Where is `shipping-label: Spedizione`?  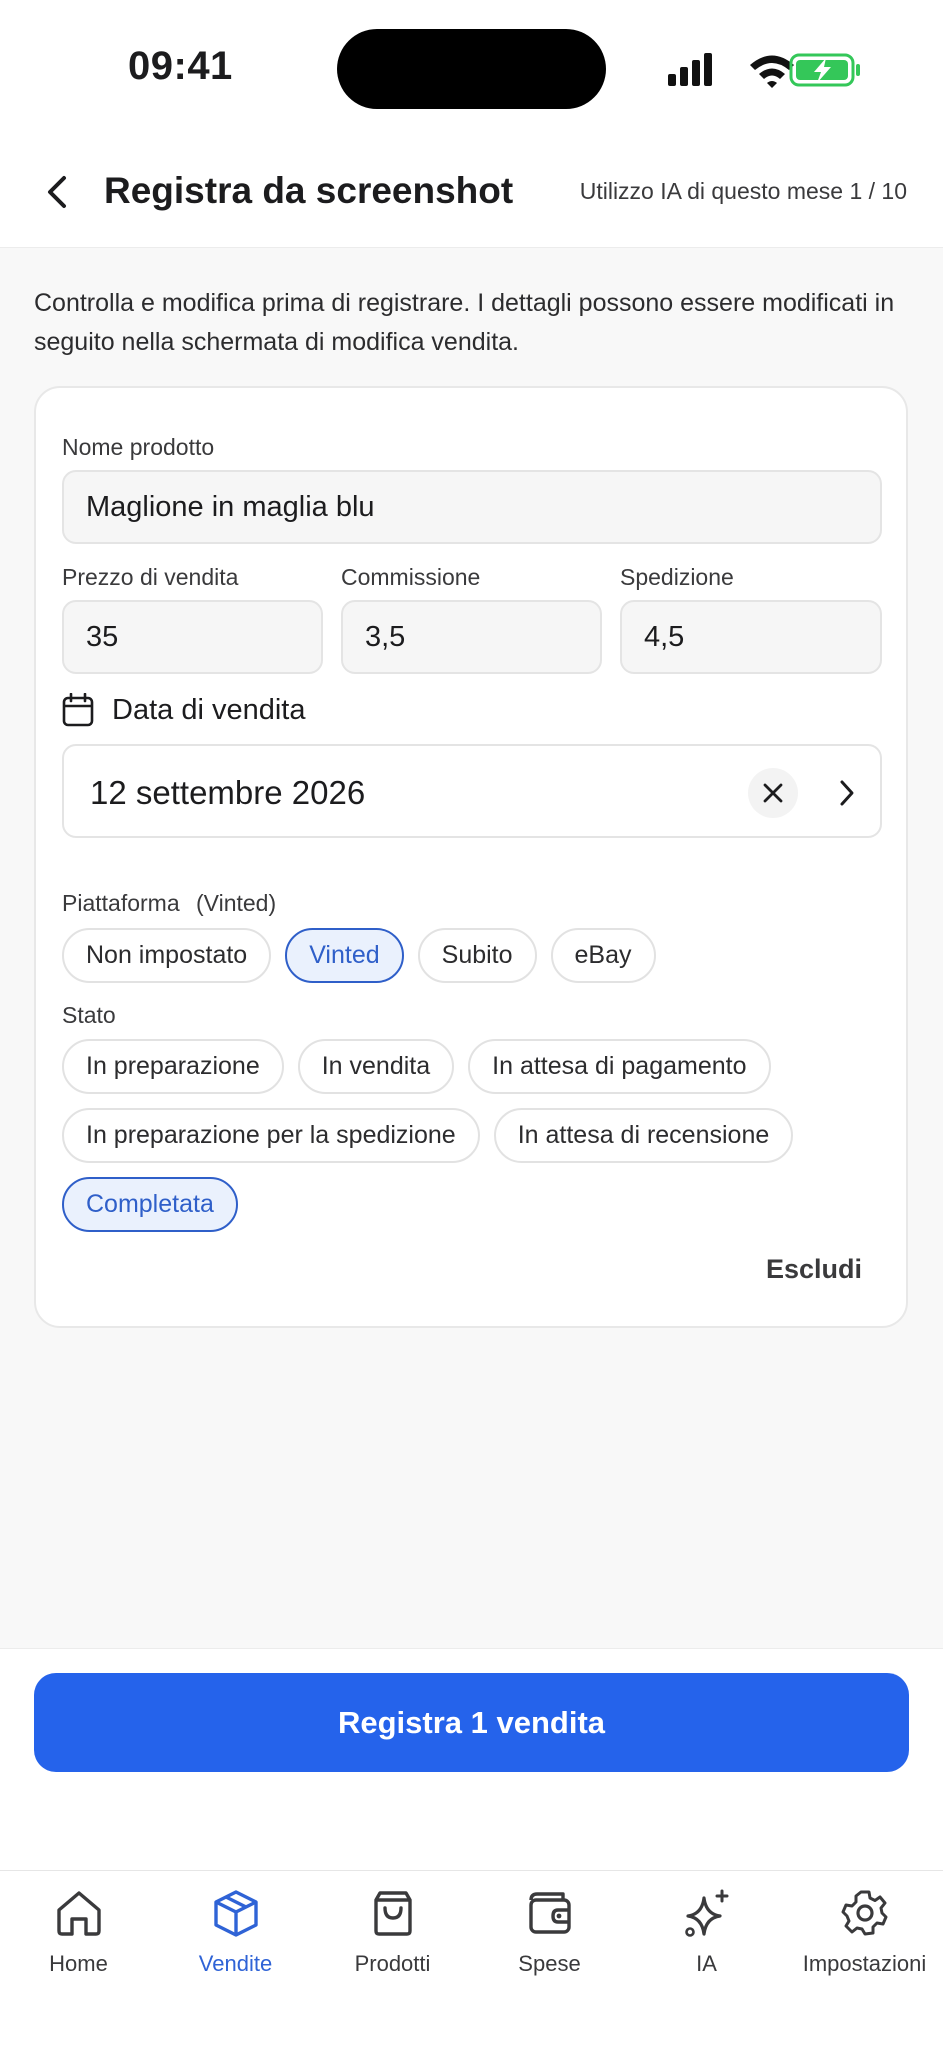 shipping-label: Spedizione is located at coordinates (677, 577).